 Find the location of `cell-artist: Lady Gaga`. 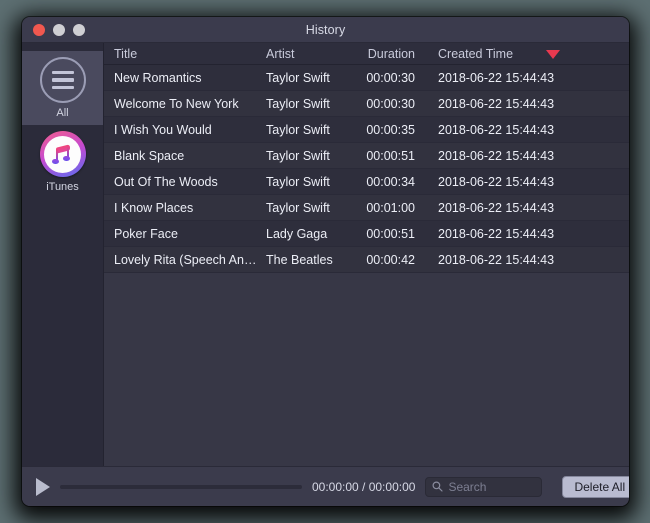

cell-artist: Lady Gaga is located at coordinates (297, 233).